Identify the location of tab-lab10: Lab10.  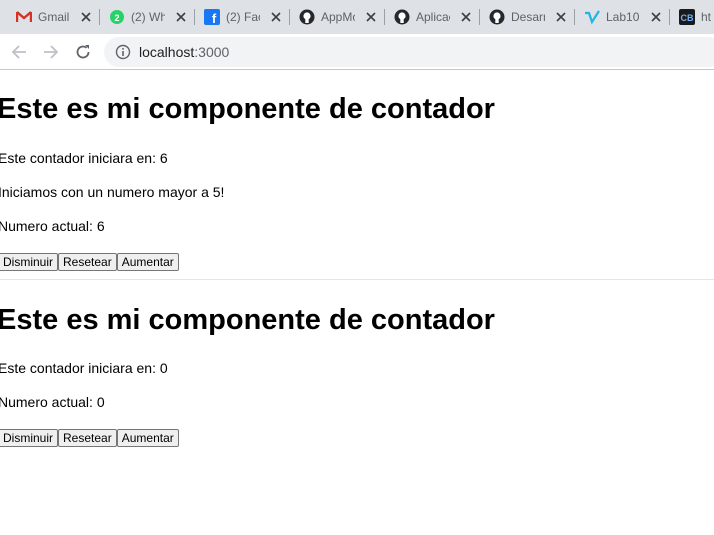
(623, 17).